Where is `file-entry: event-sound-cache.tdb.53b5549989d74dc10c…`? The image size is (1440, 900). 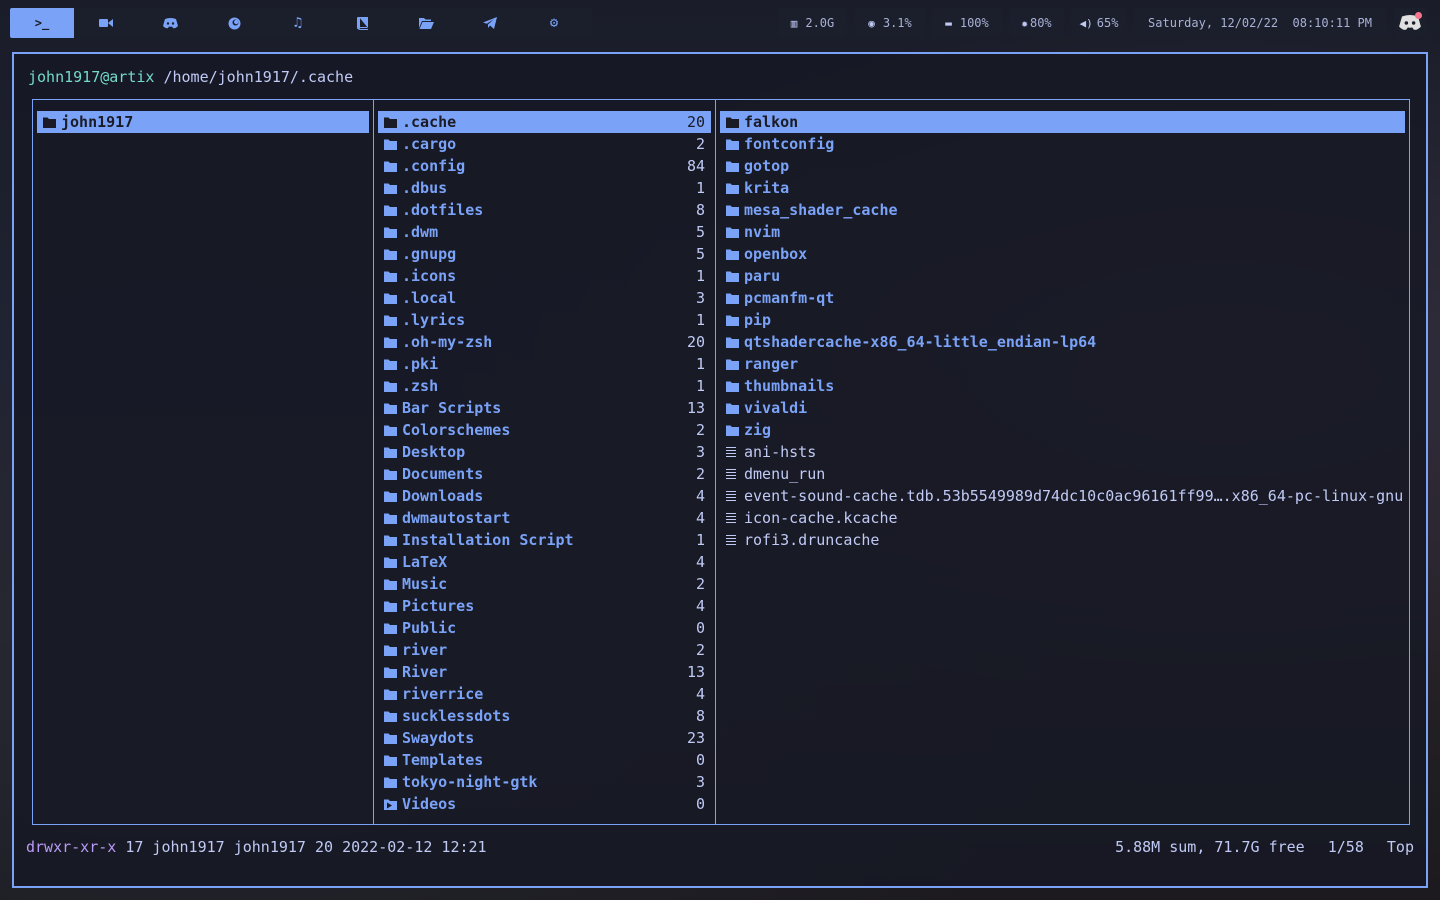
file-entry: event-sound-cache.tdb.53b5549989d74dc10c… is located at coordinates (1062, 496).